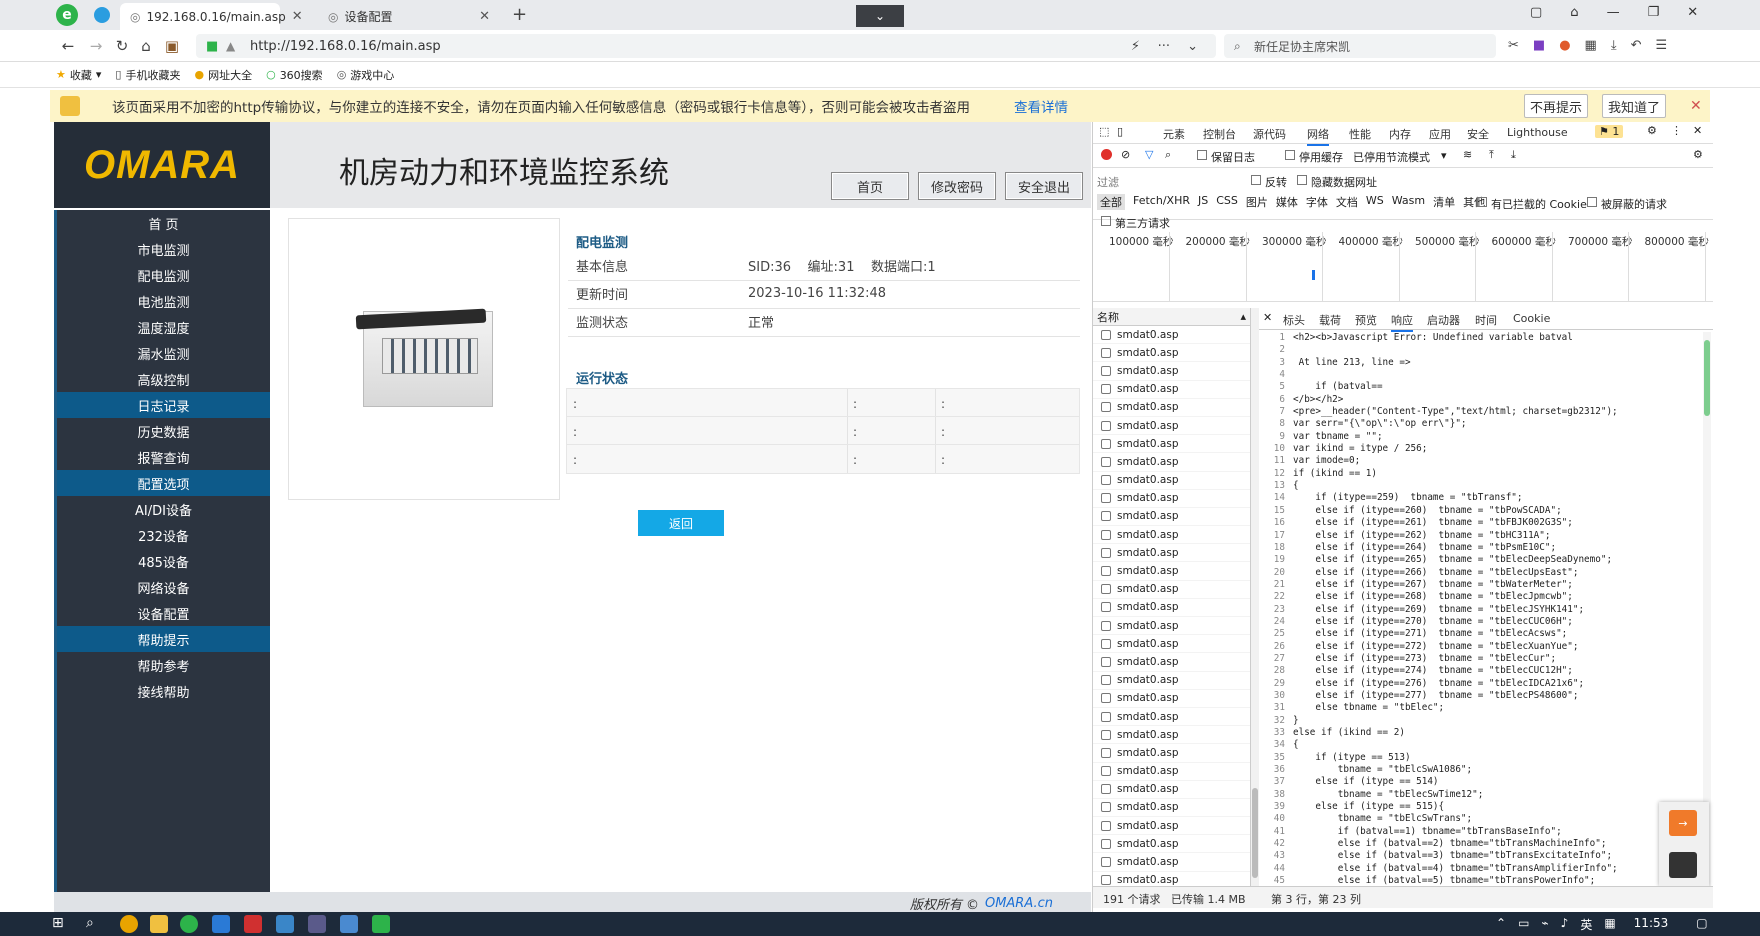 This screenshot has height=936, width=1760. Describe the element at coordinates (68, 46) in the screenshot. I see `back-arrow-icon: ←` at that location.